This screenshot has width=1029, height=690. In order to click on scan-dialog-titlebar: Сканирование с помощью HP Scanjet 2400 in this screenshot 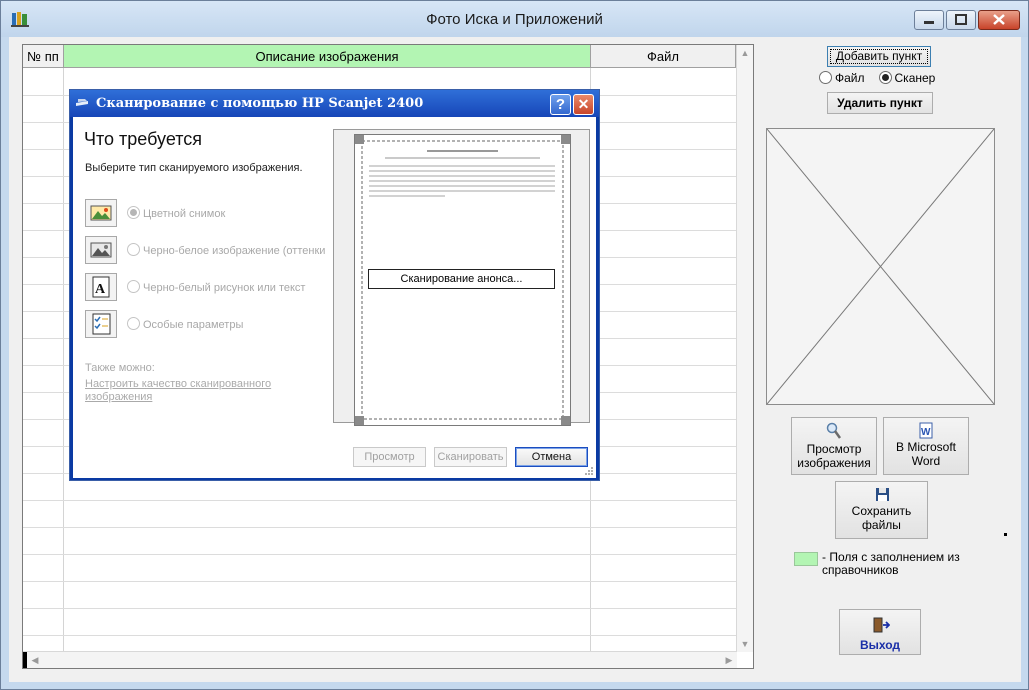, I will do `click(334, 103)`.